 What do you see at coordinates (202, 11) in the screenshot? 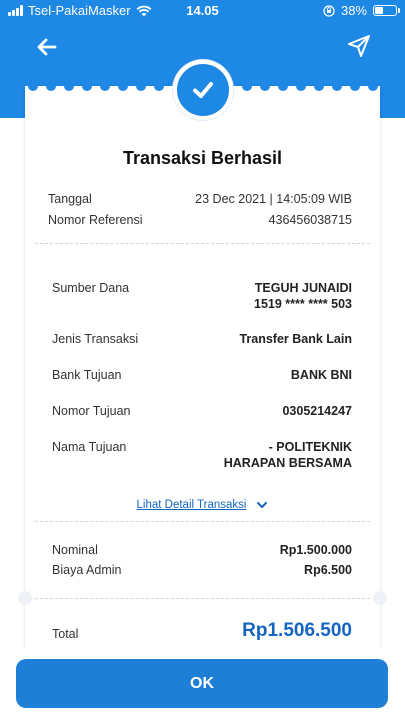
I see `status-bar: Tsel-PakaiMasker 14.05 38%` at bounding box center [202, 11].